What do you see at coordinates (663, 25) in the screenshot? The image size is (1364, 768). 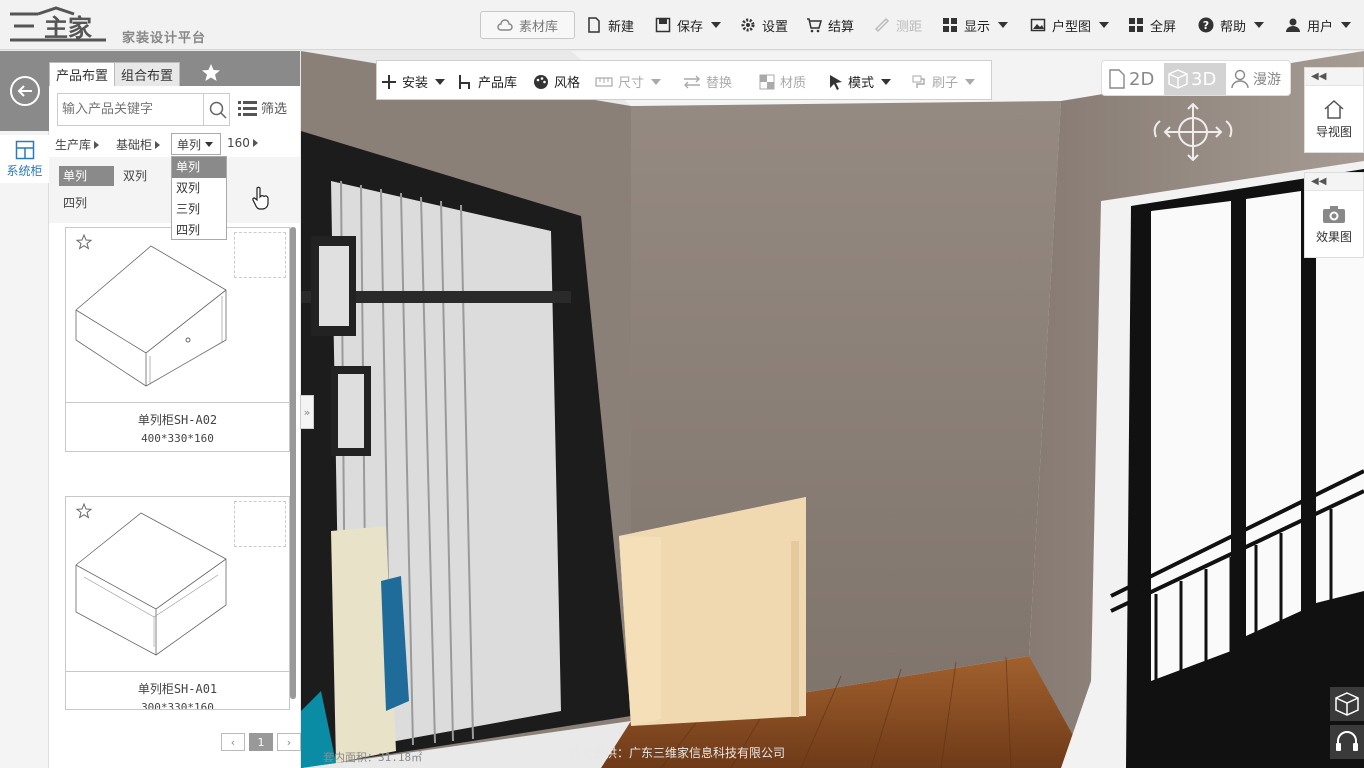 I see `save-icon` at bounding box center [663, 25].